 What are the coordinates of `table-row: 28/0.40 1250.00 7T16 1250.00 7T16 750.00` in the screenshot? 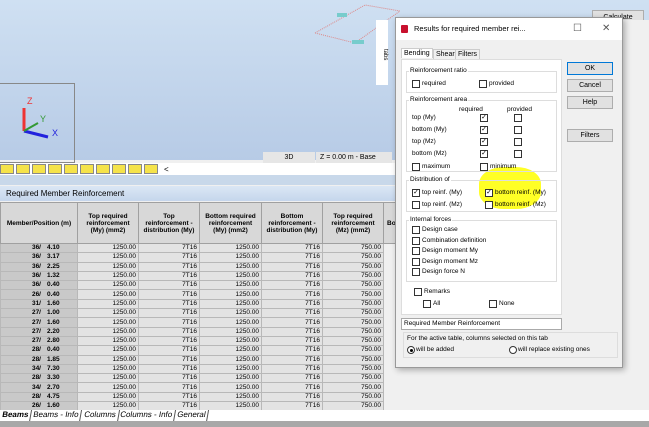 It's located at (202, 350).